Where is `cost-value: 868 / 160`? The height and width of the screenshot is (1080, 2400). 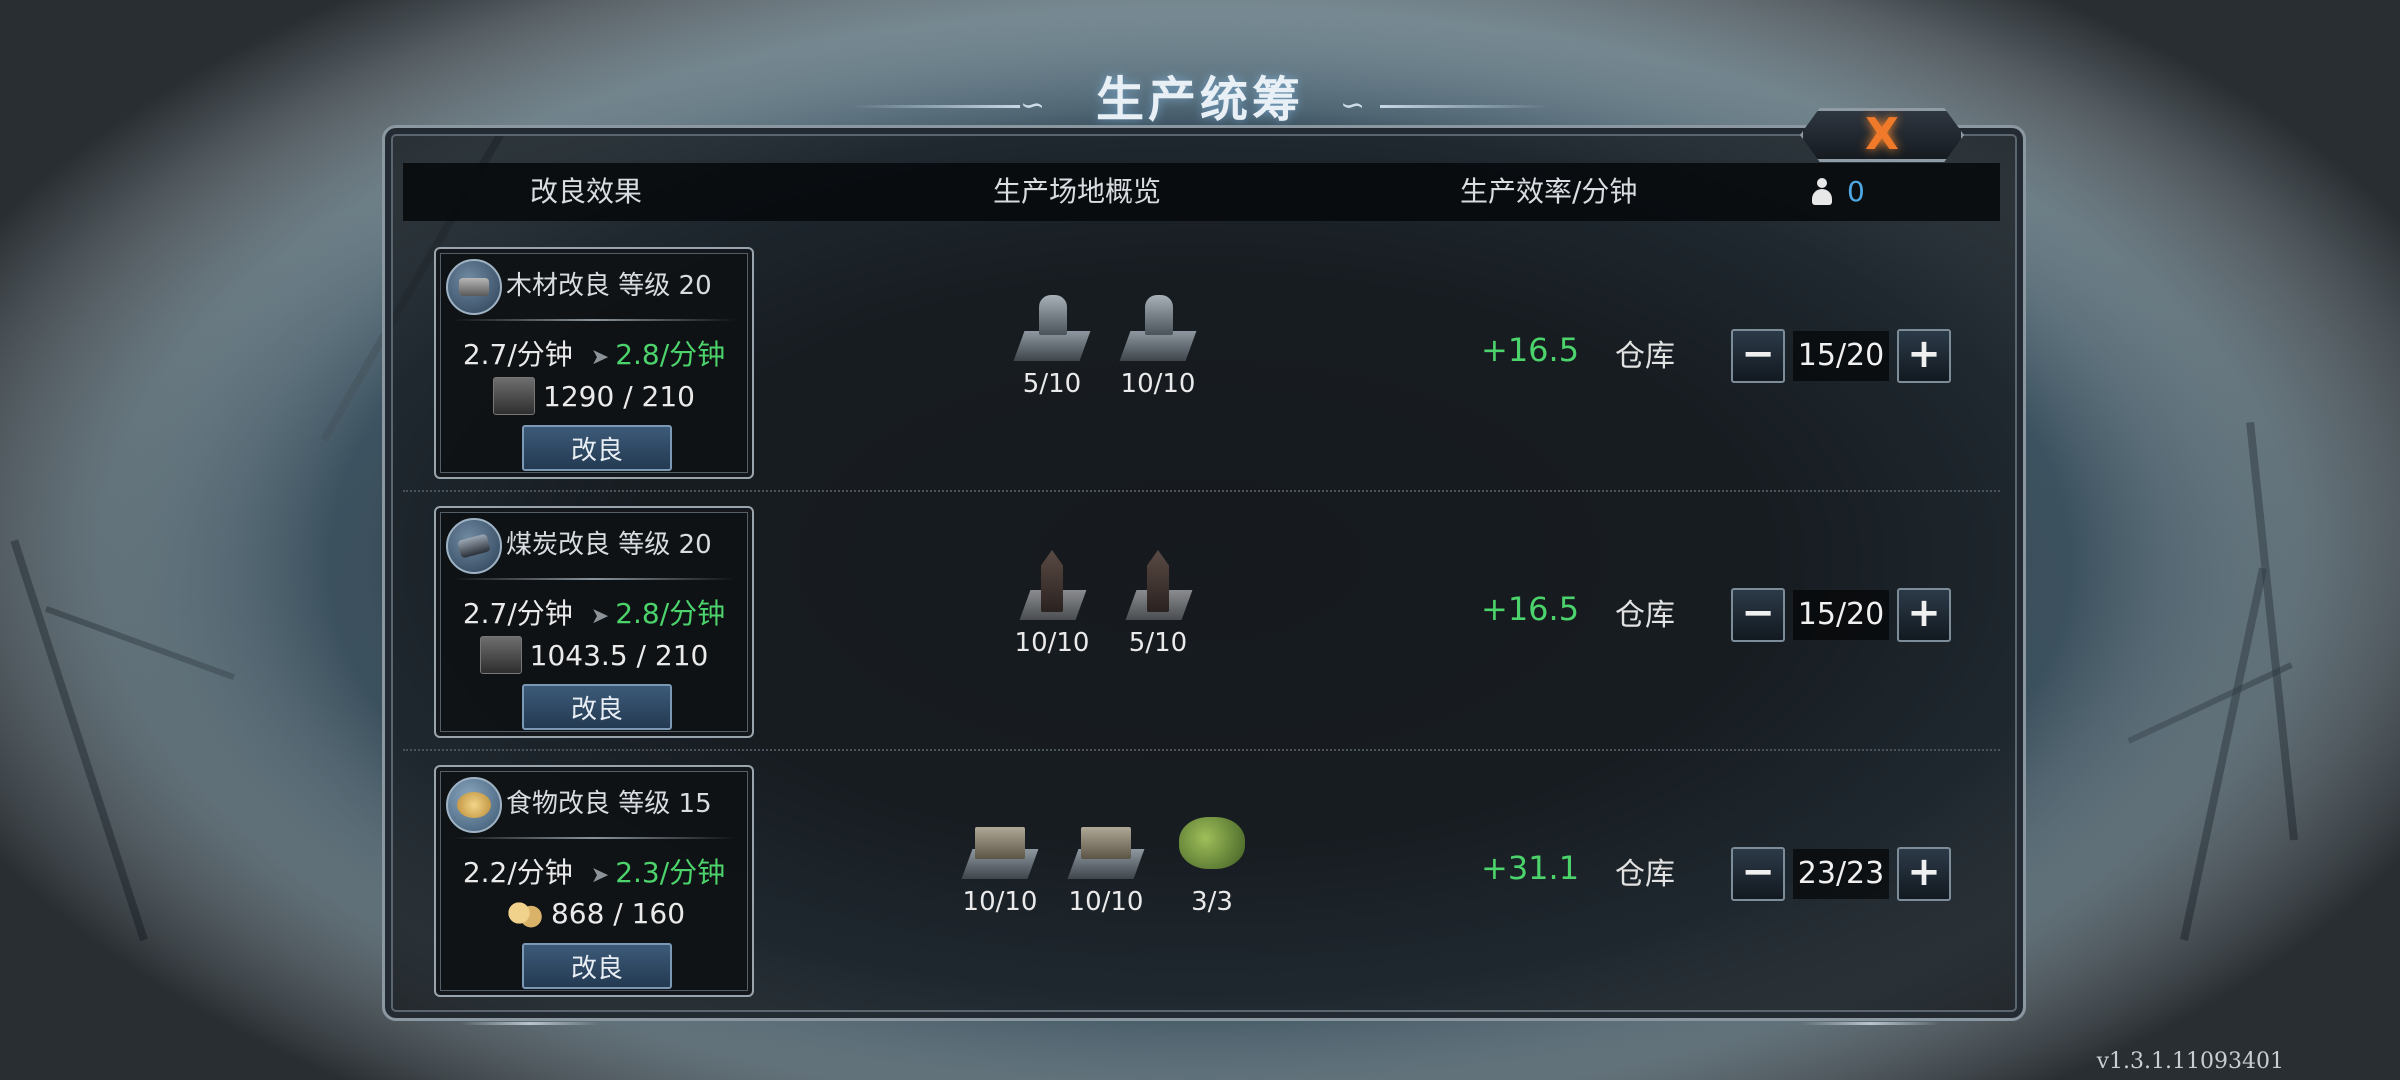
cost-value: 868 / 160 is located at coordinates (618, 913).